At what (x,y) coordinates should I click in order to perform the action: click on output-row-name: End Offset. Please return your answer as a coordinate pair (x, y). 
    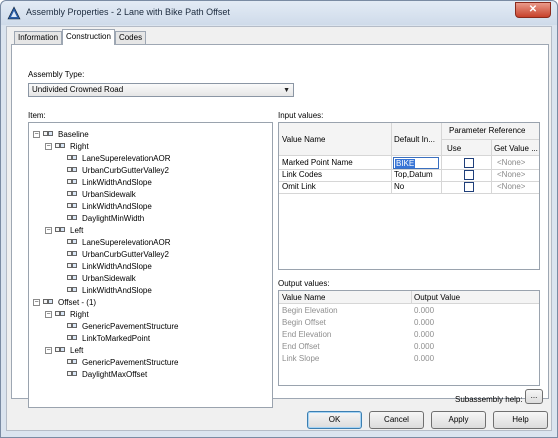
    Looking at the image, I should click on (301, 346).